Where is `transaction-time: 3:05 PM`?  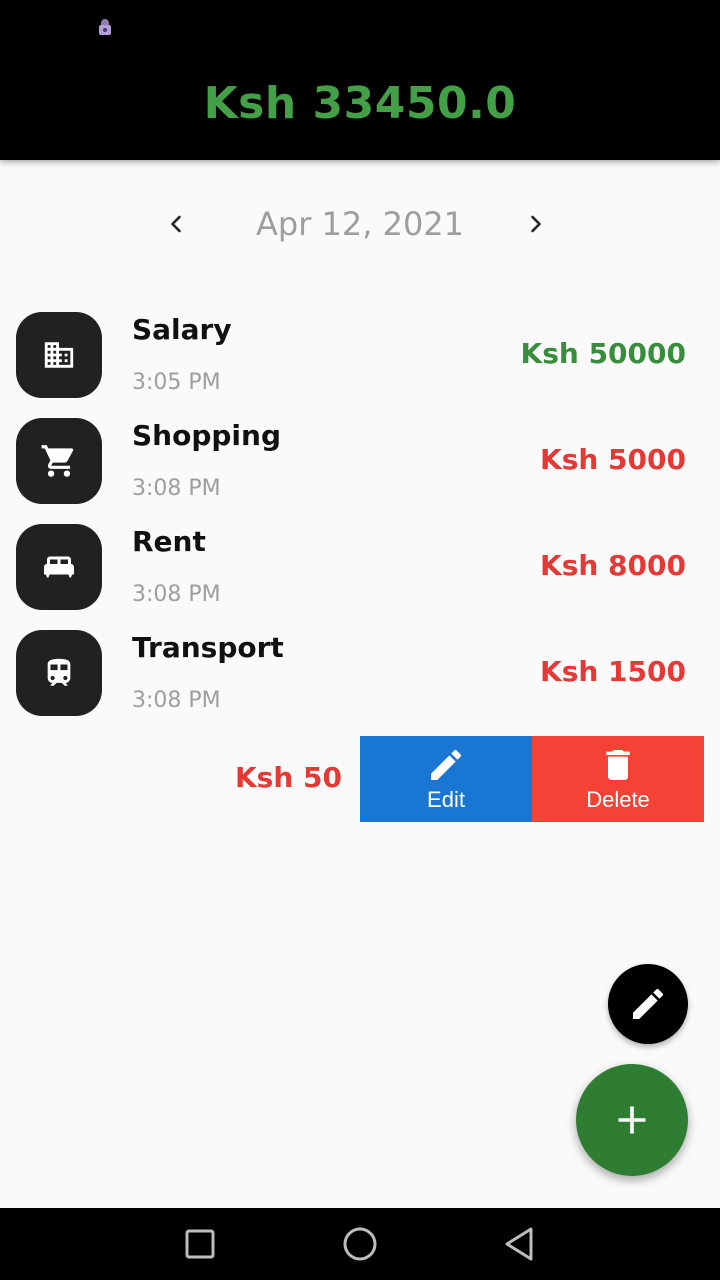
transaction-time: 3:05 PM is located at coordinates (176, 382).